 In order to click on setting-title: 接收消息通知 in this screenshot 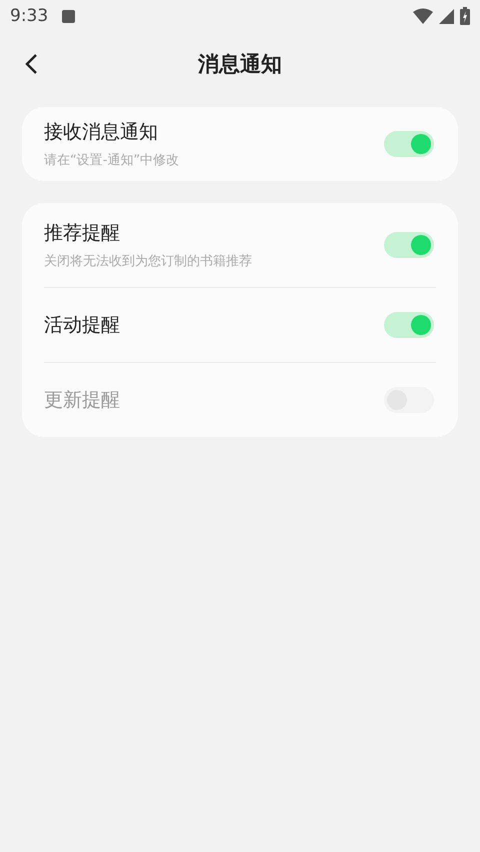, I will do `click(101, 132)`.